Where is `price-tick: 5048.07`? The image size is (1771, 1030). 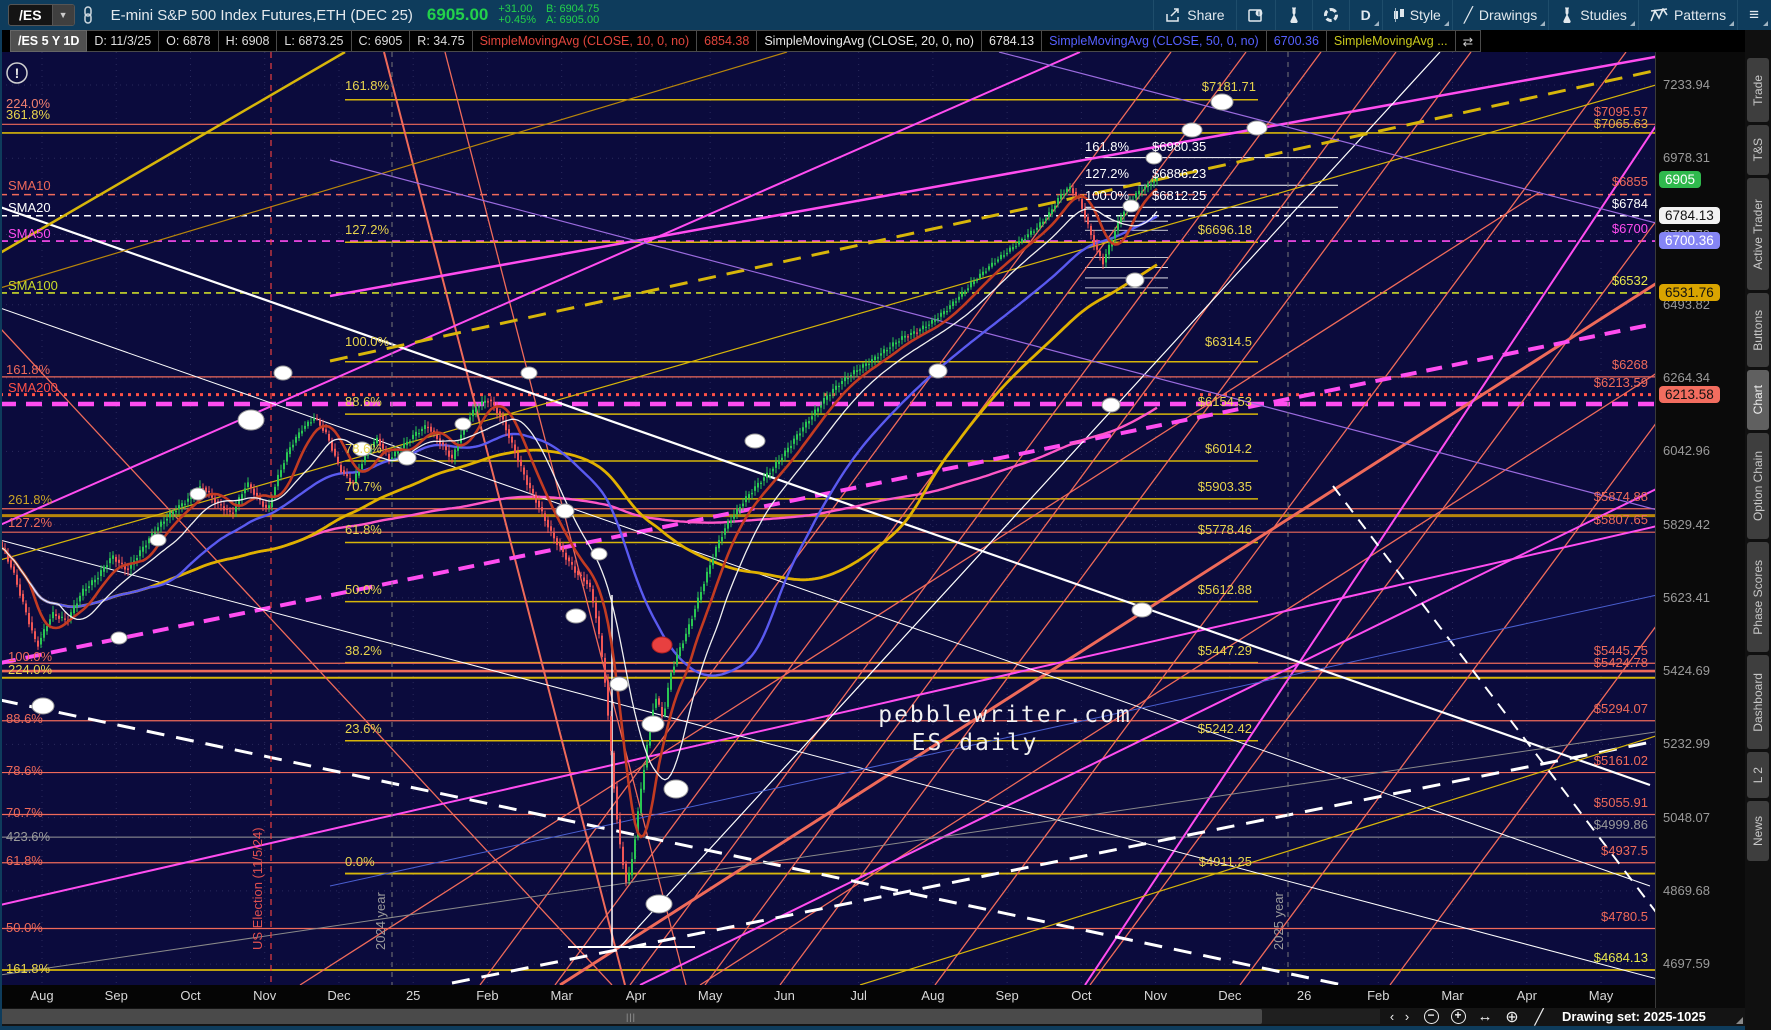 price-tick: 5048.07 is located at coordinates (1686, 817).